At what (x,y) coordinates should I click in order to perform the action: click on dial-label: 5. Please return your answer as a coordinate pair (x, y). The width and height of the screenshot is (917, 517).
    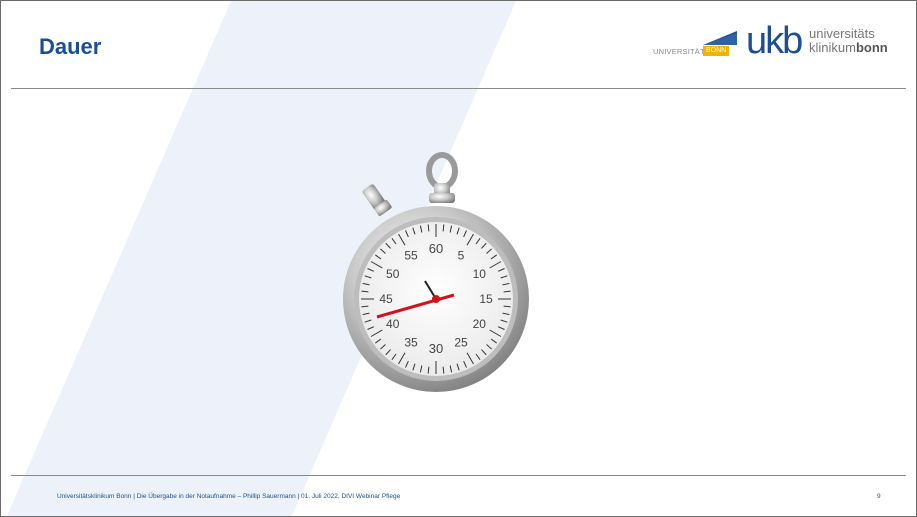
    Looking at the image, I should click on (461, 256).